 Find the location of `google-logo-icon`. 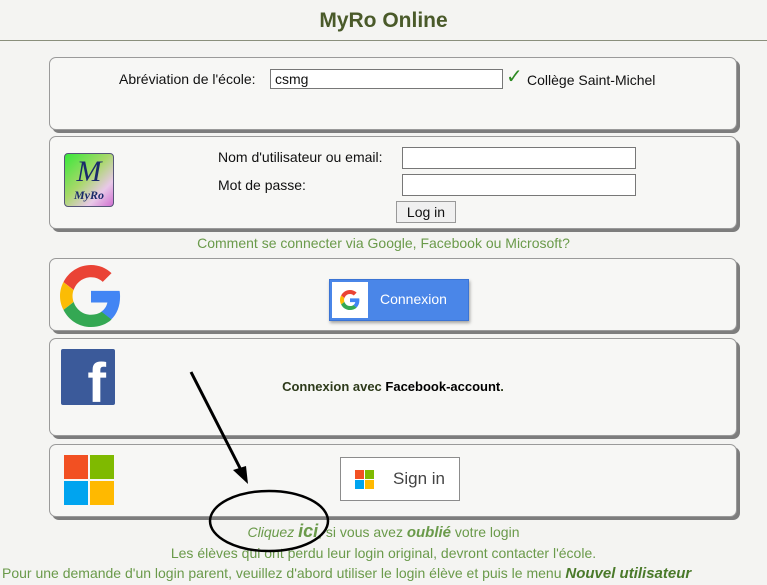

google-logo-icon is located at coordinates (90, 296).